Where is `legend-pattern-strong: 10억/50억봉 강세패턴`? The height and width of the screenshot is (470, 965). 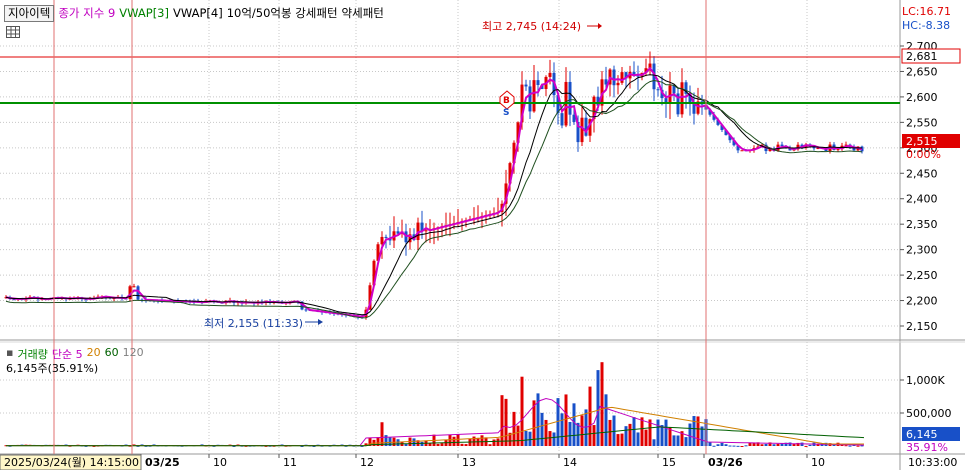 legend-pattern-strong: 10억/50억봉 강세패턴 is located at coordinates (282, 13).